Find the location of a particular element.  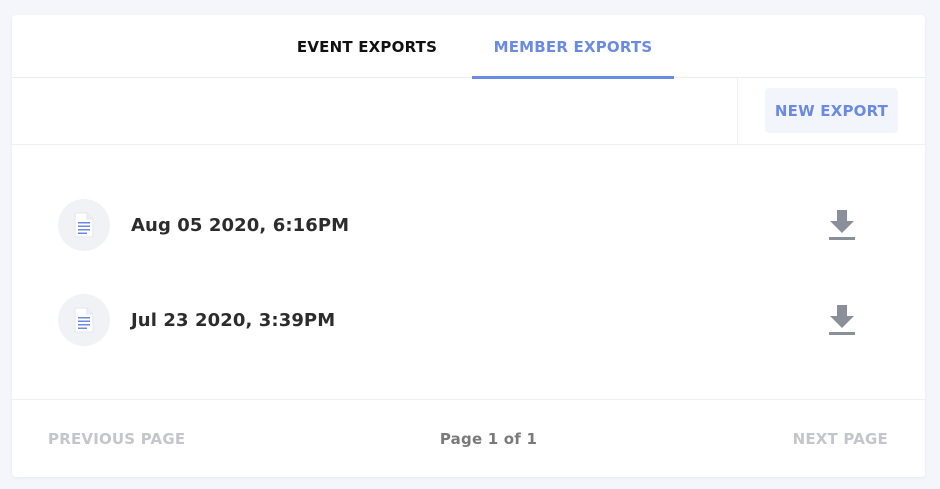

toolbar-divider is located at coordinates (737, 111).